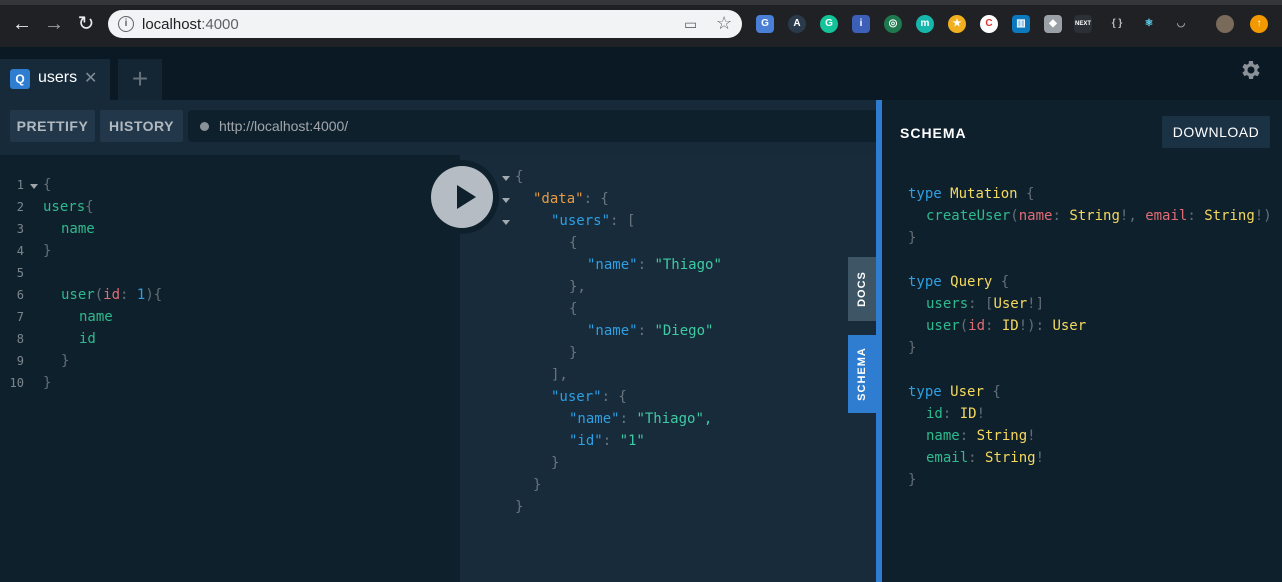 This screenshot has width=1282, height=582. Describe the element at coordinates (126, 24) in the screenshot. I see `site-info-icon: i` at that location.